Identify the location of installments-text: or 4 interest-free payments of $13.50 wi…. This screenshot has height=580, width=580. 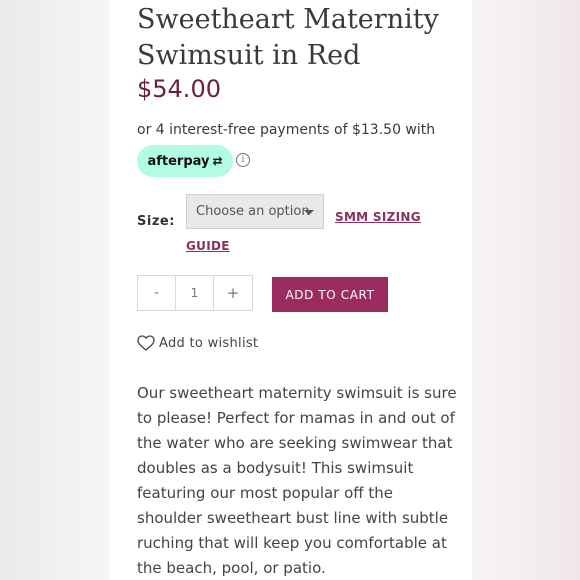
(286, 130).